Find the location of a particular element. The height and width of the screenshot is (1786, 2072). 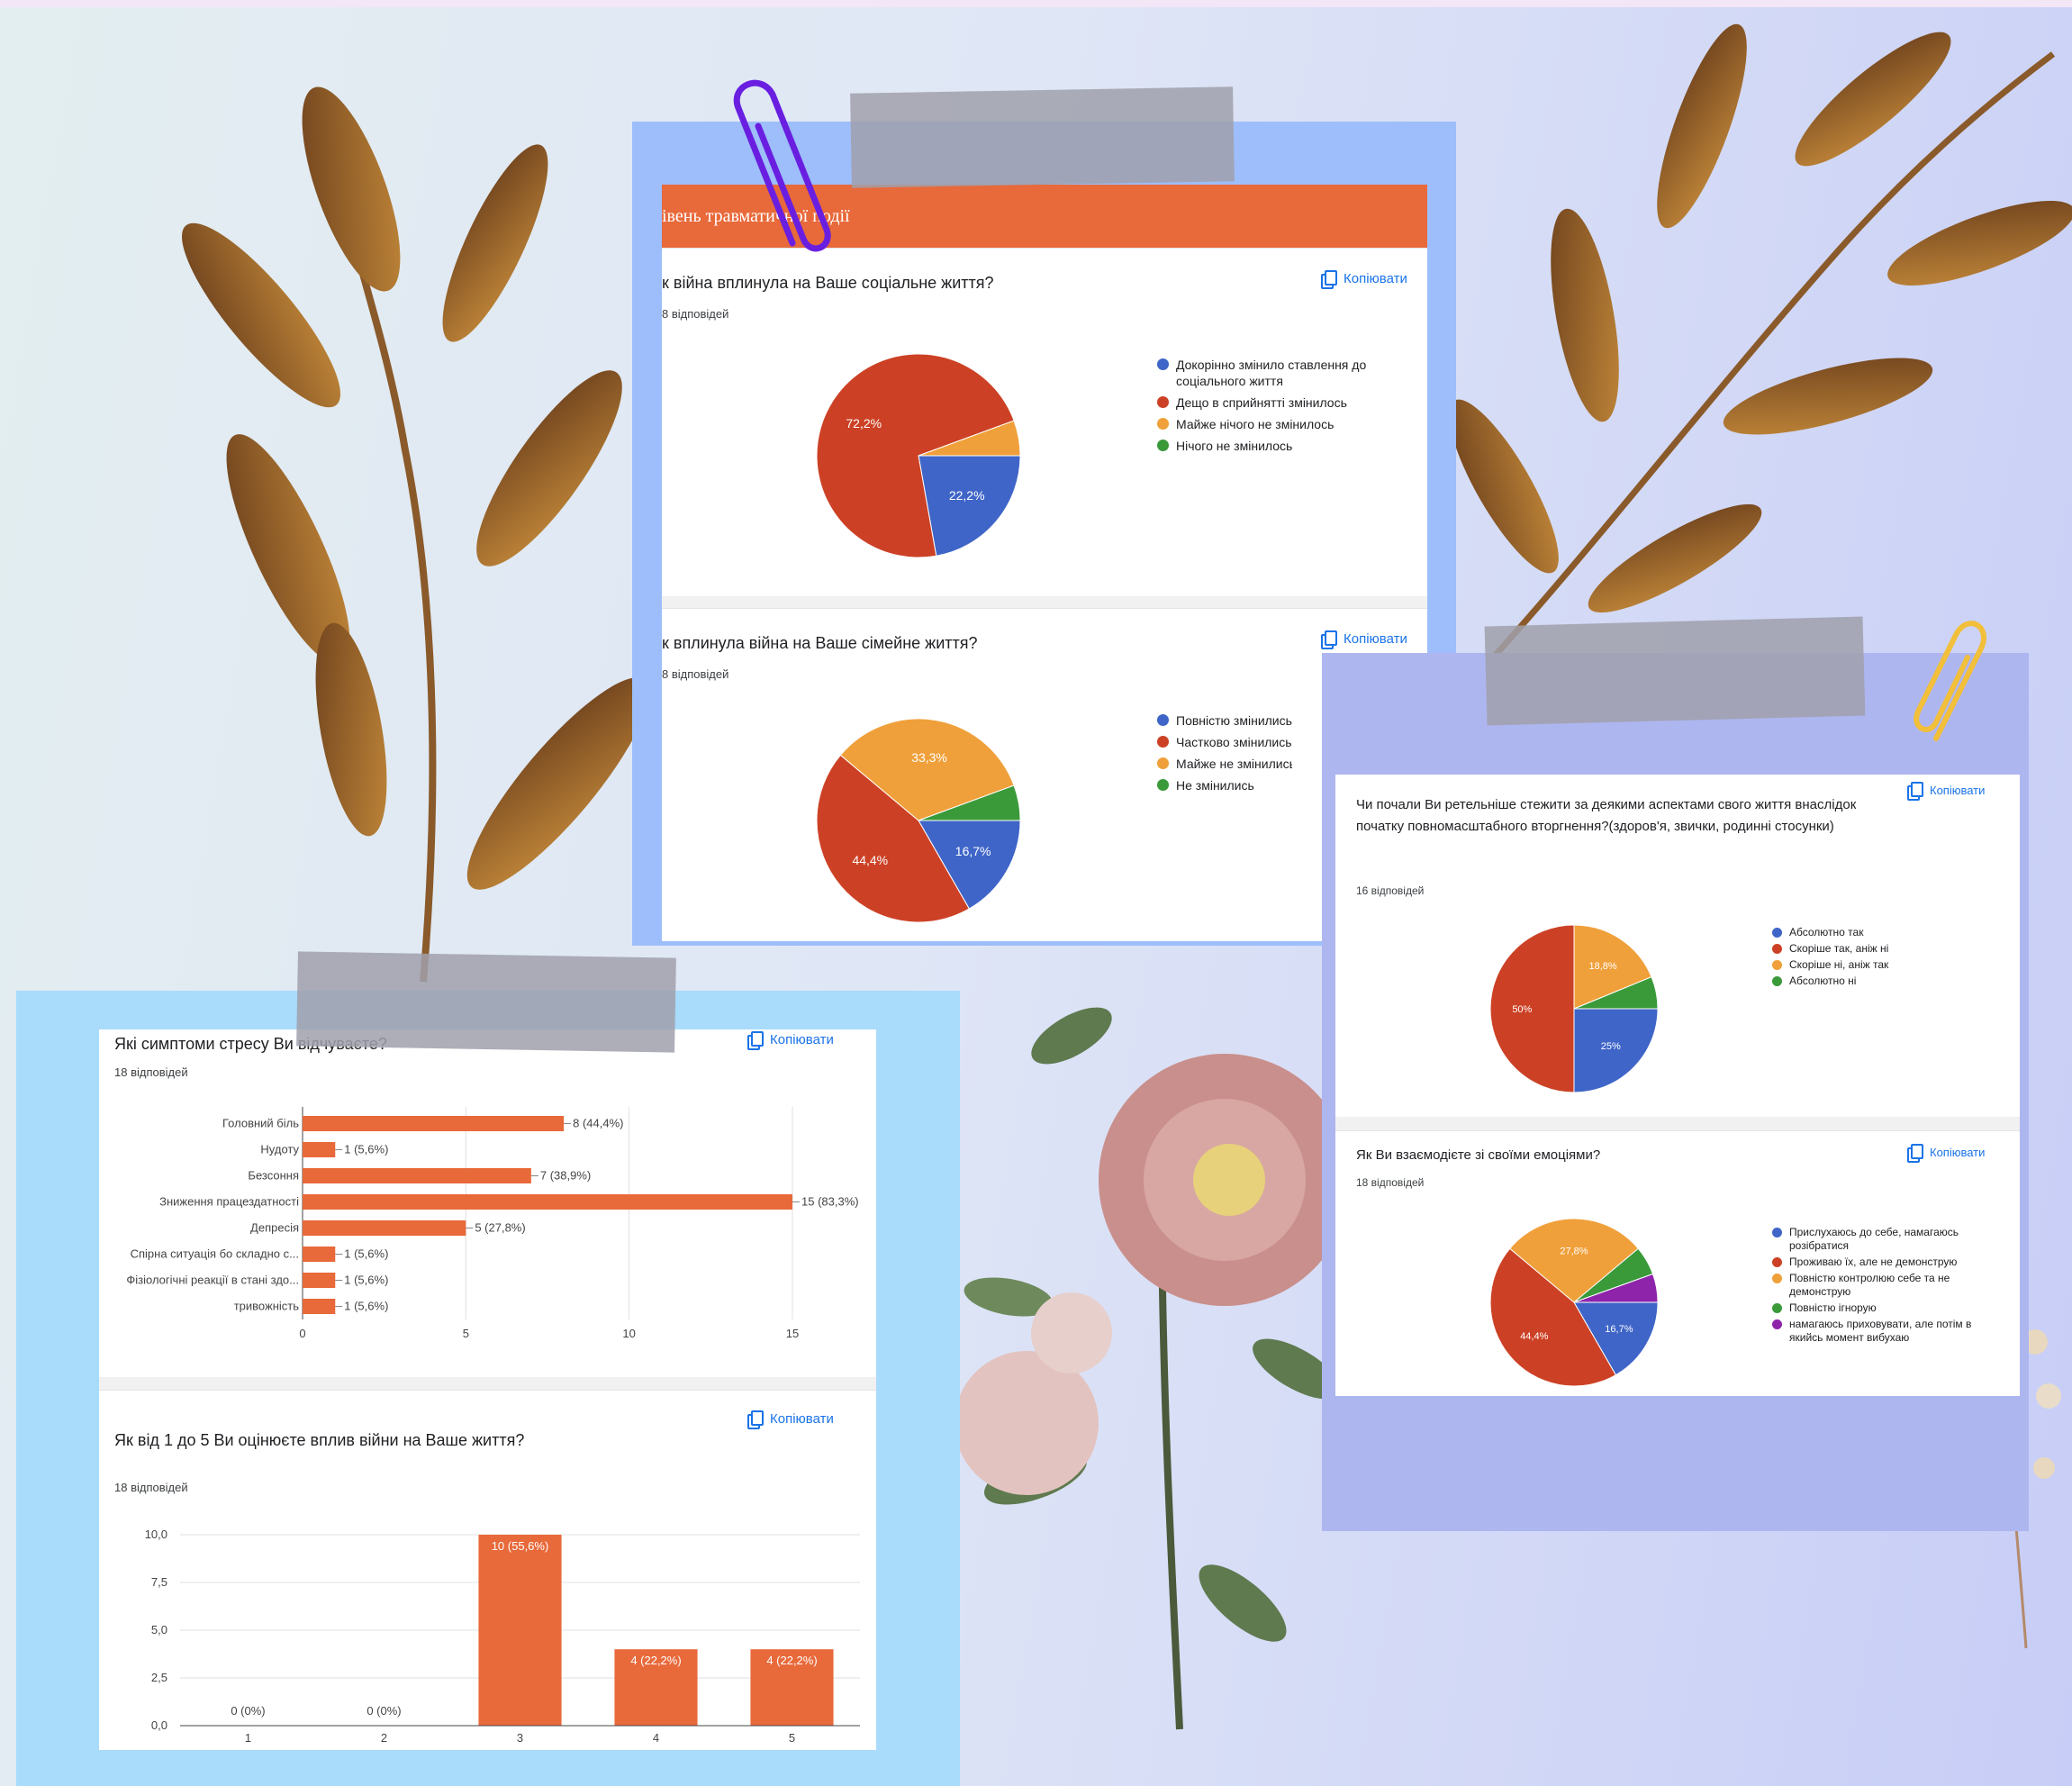

response-count: 16 відповідей is located at coordinates (1390, 891).